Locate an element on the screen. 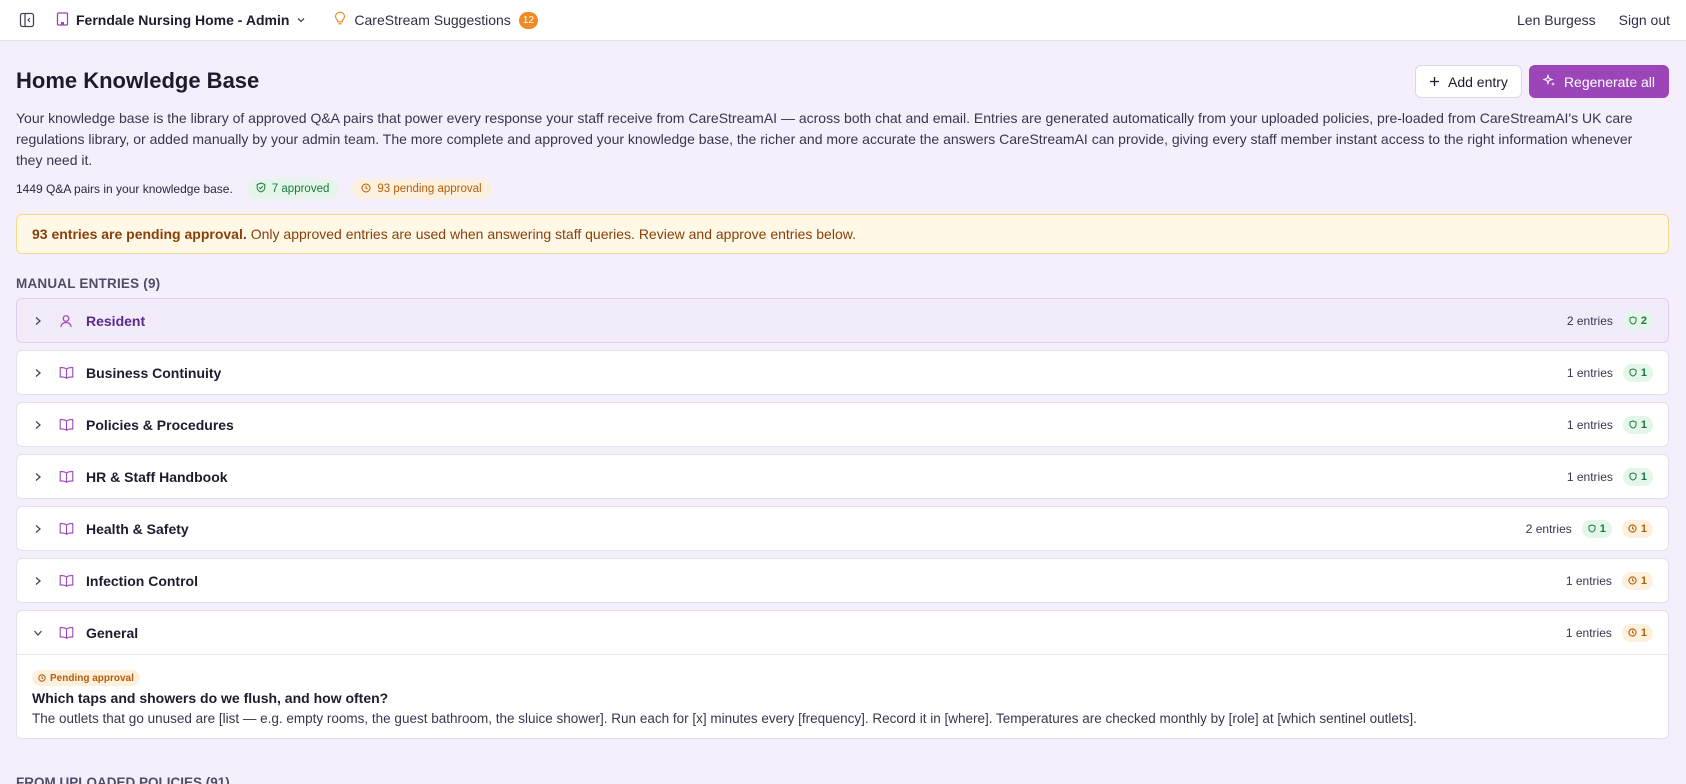  carestream-suggestions-link: CareStream Suggestions 12 is located at coordinates (436, 20).